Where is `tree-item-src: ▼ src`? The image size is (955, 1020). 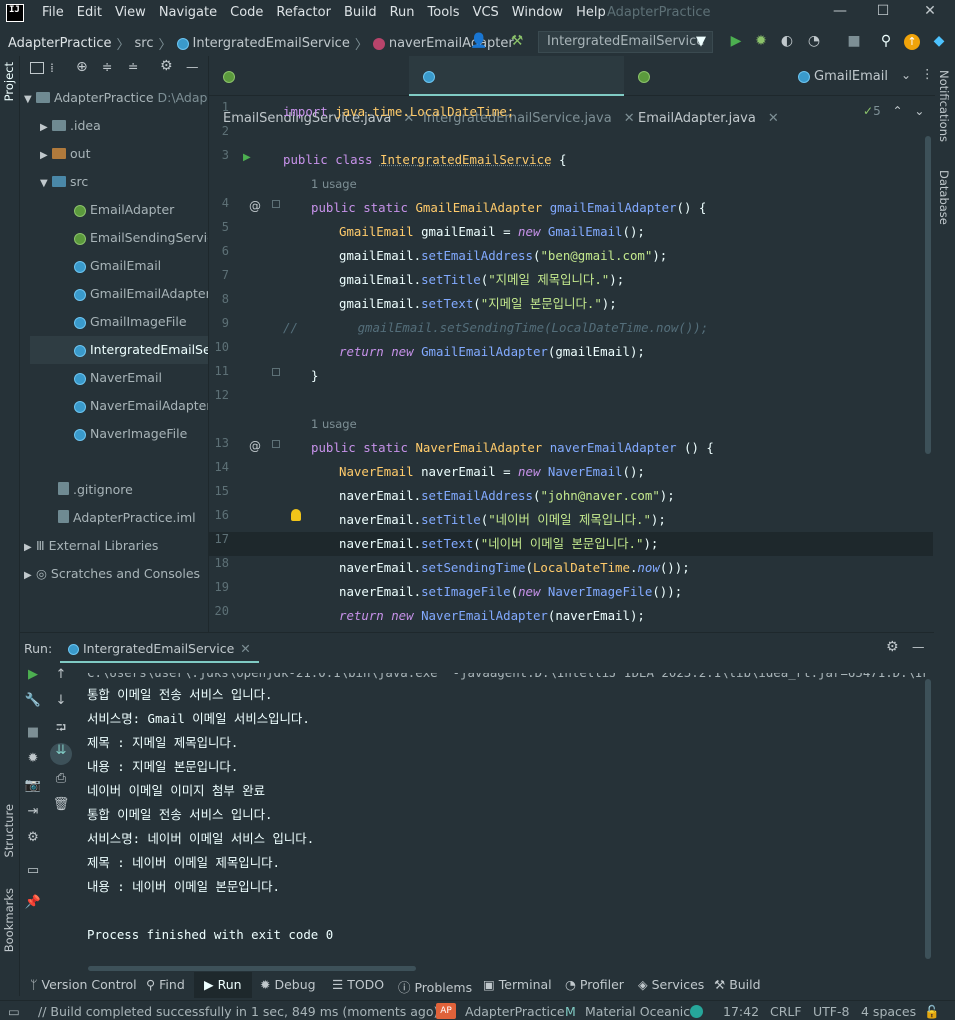 tree-item-src: ▼ src is located at coordinates (64, 182).